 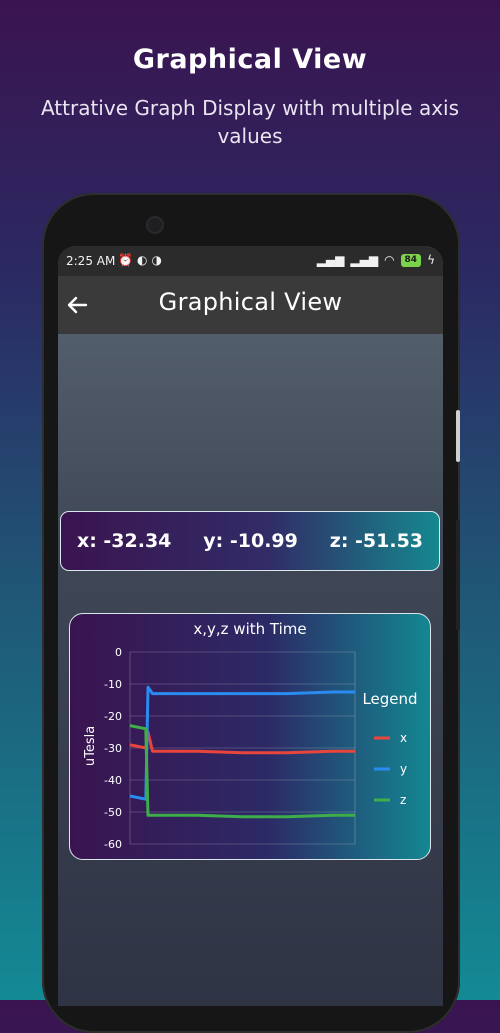 What do you see at coordinates (390, 769) in the screenshot?
I see `chart-legend: x y z` at bounding box center [390, 769].